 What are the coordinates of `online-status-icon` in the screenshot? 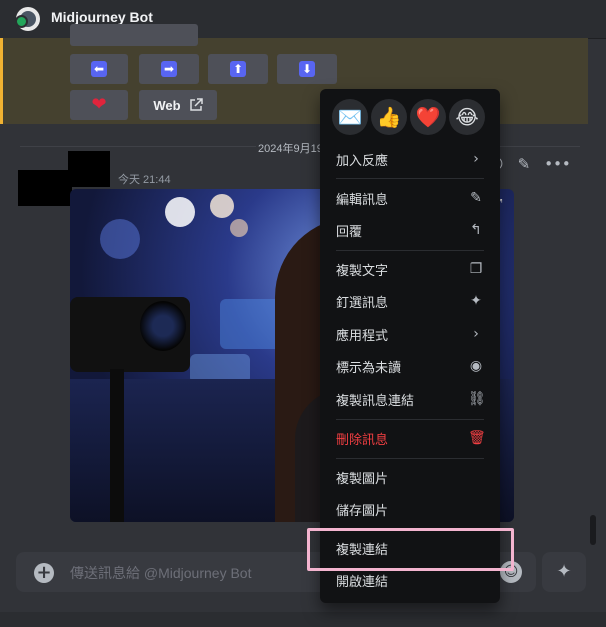 It's located at (21, 21).